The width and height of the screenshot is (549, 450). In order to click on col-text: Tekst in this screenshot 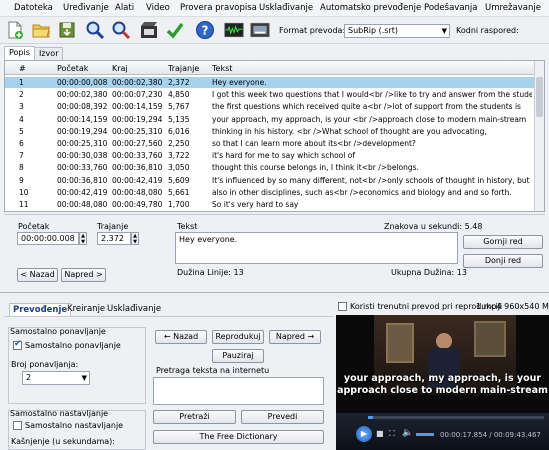, I will do `click(222, 68)`.